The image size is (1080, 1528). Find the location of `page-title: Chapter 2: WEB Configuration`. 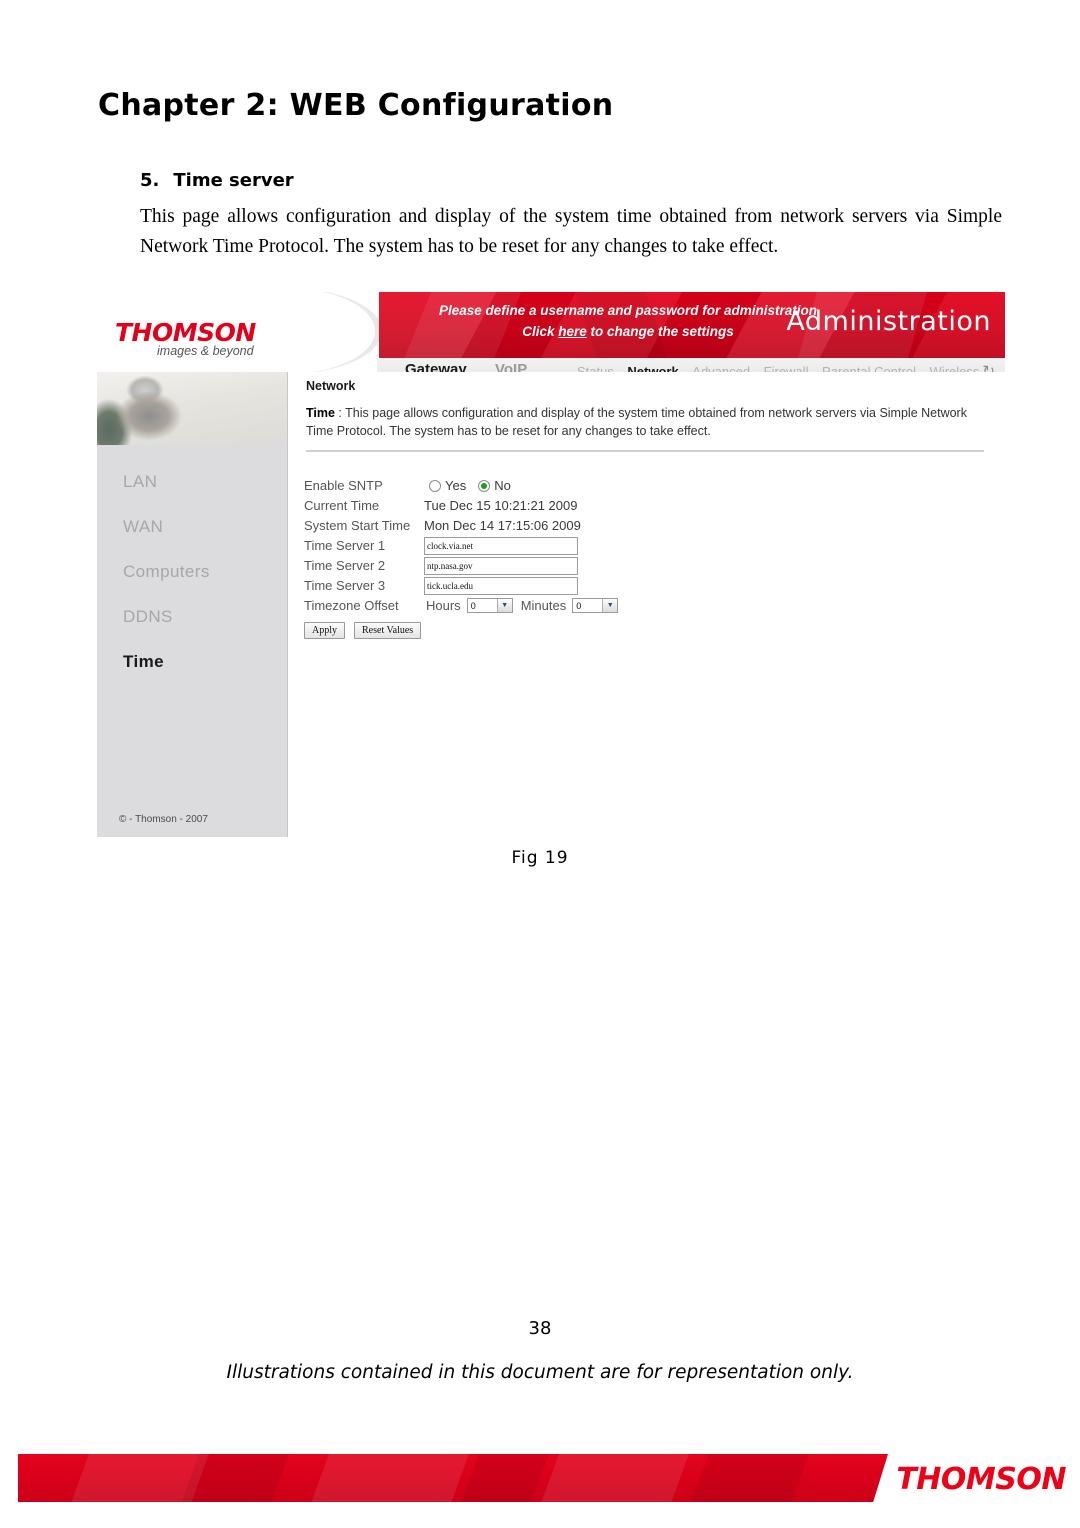

page-title: Chapter 2: WEB Configuration is located at coordinates (356, 105).